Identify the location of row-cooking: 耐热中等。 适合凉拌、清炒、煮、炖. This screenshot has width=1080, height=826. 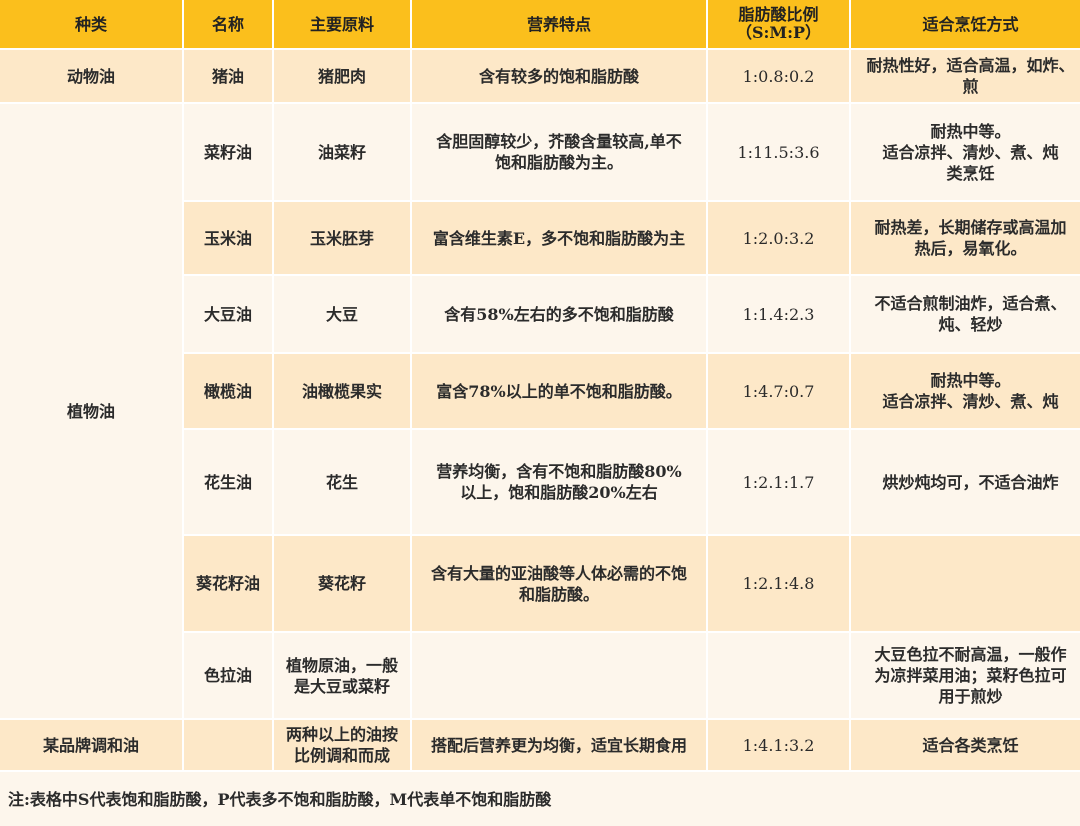
(965, 391).